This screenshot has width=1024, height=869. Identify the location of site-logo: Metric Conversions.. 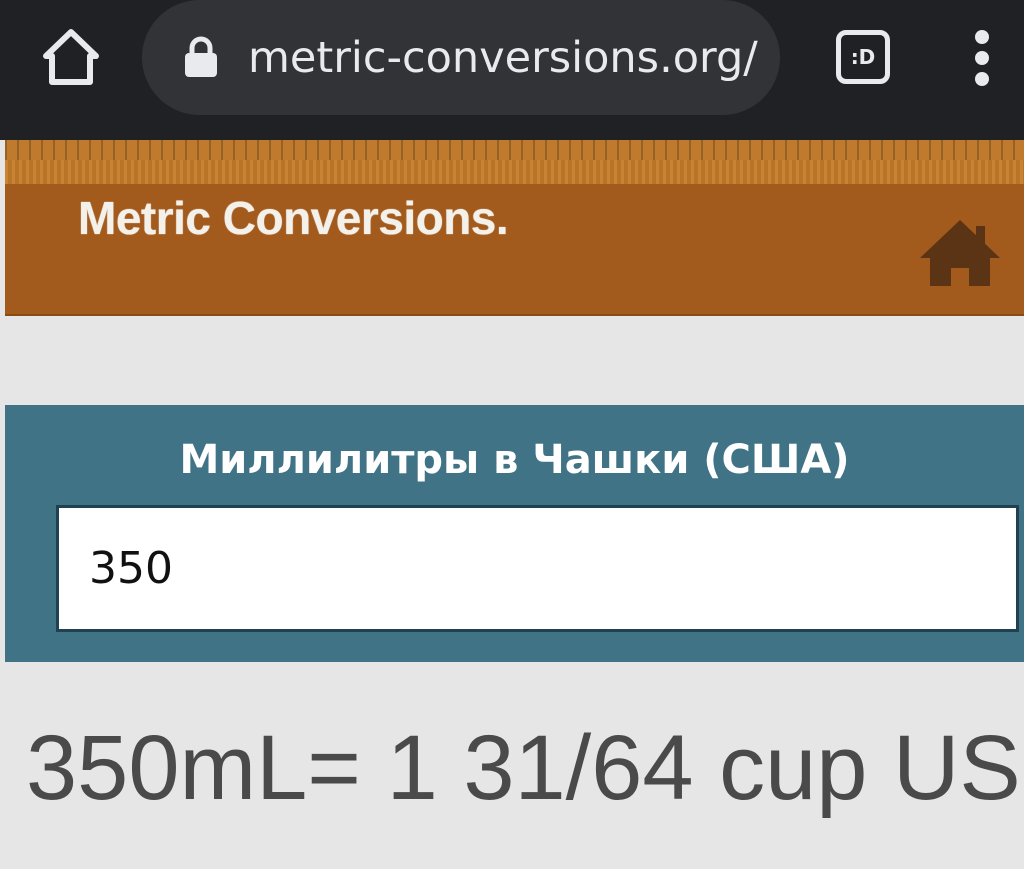
(293, 218).